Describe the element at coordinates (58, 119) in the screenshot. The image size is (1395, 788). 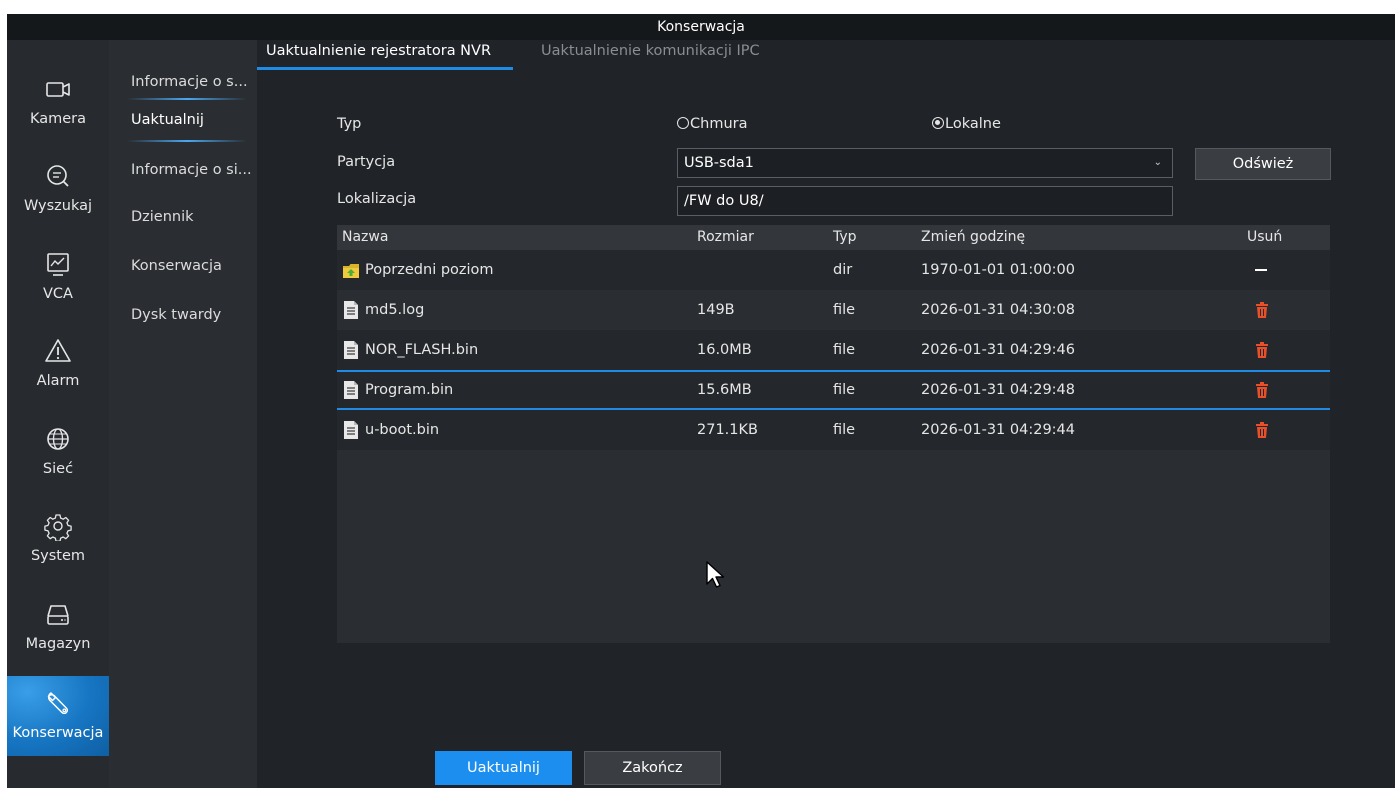
I see `nav-label-camera: Kamera` at that location.